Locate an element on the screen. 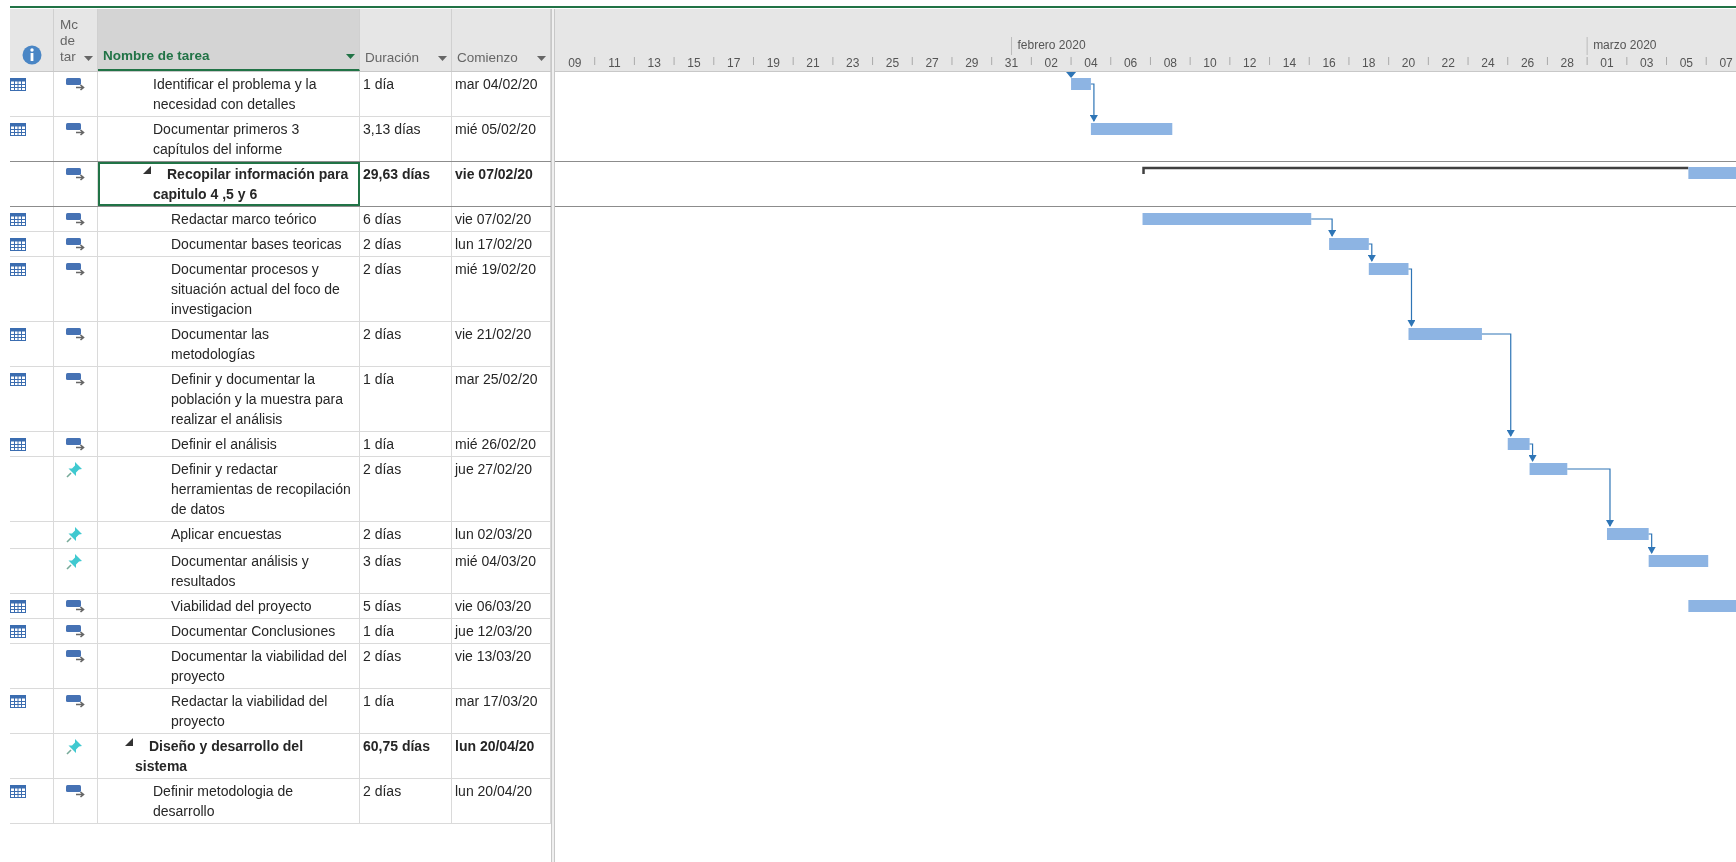 Image resolution: width=1736 pixels, height=862 pixels. task-name-cell: Documentar análisis y resultados is located at coordinates (229, 571).